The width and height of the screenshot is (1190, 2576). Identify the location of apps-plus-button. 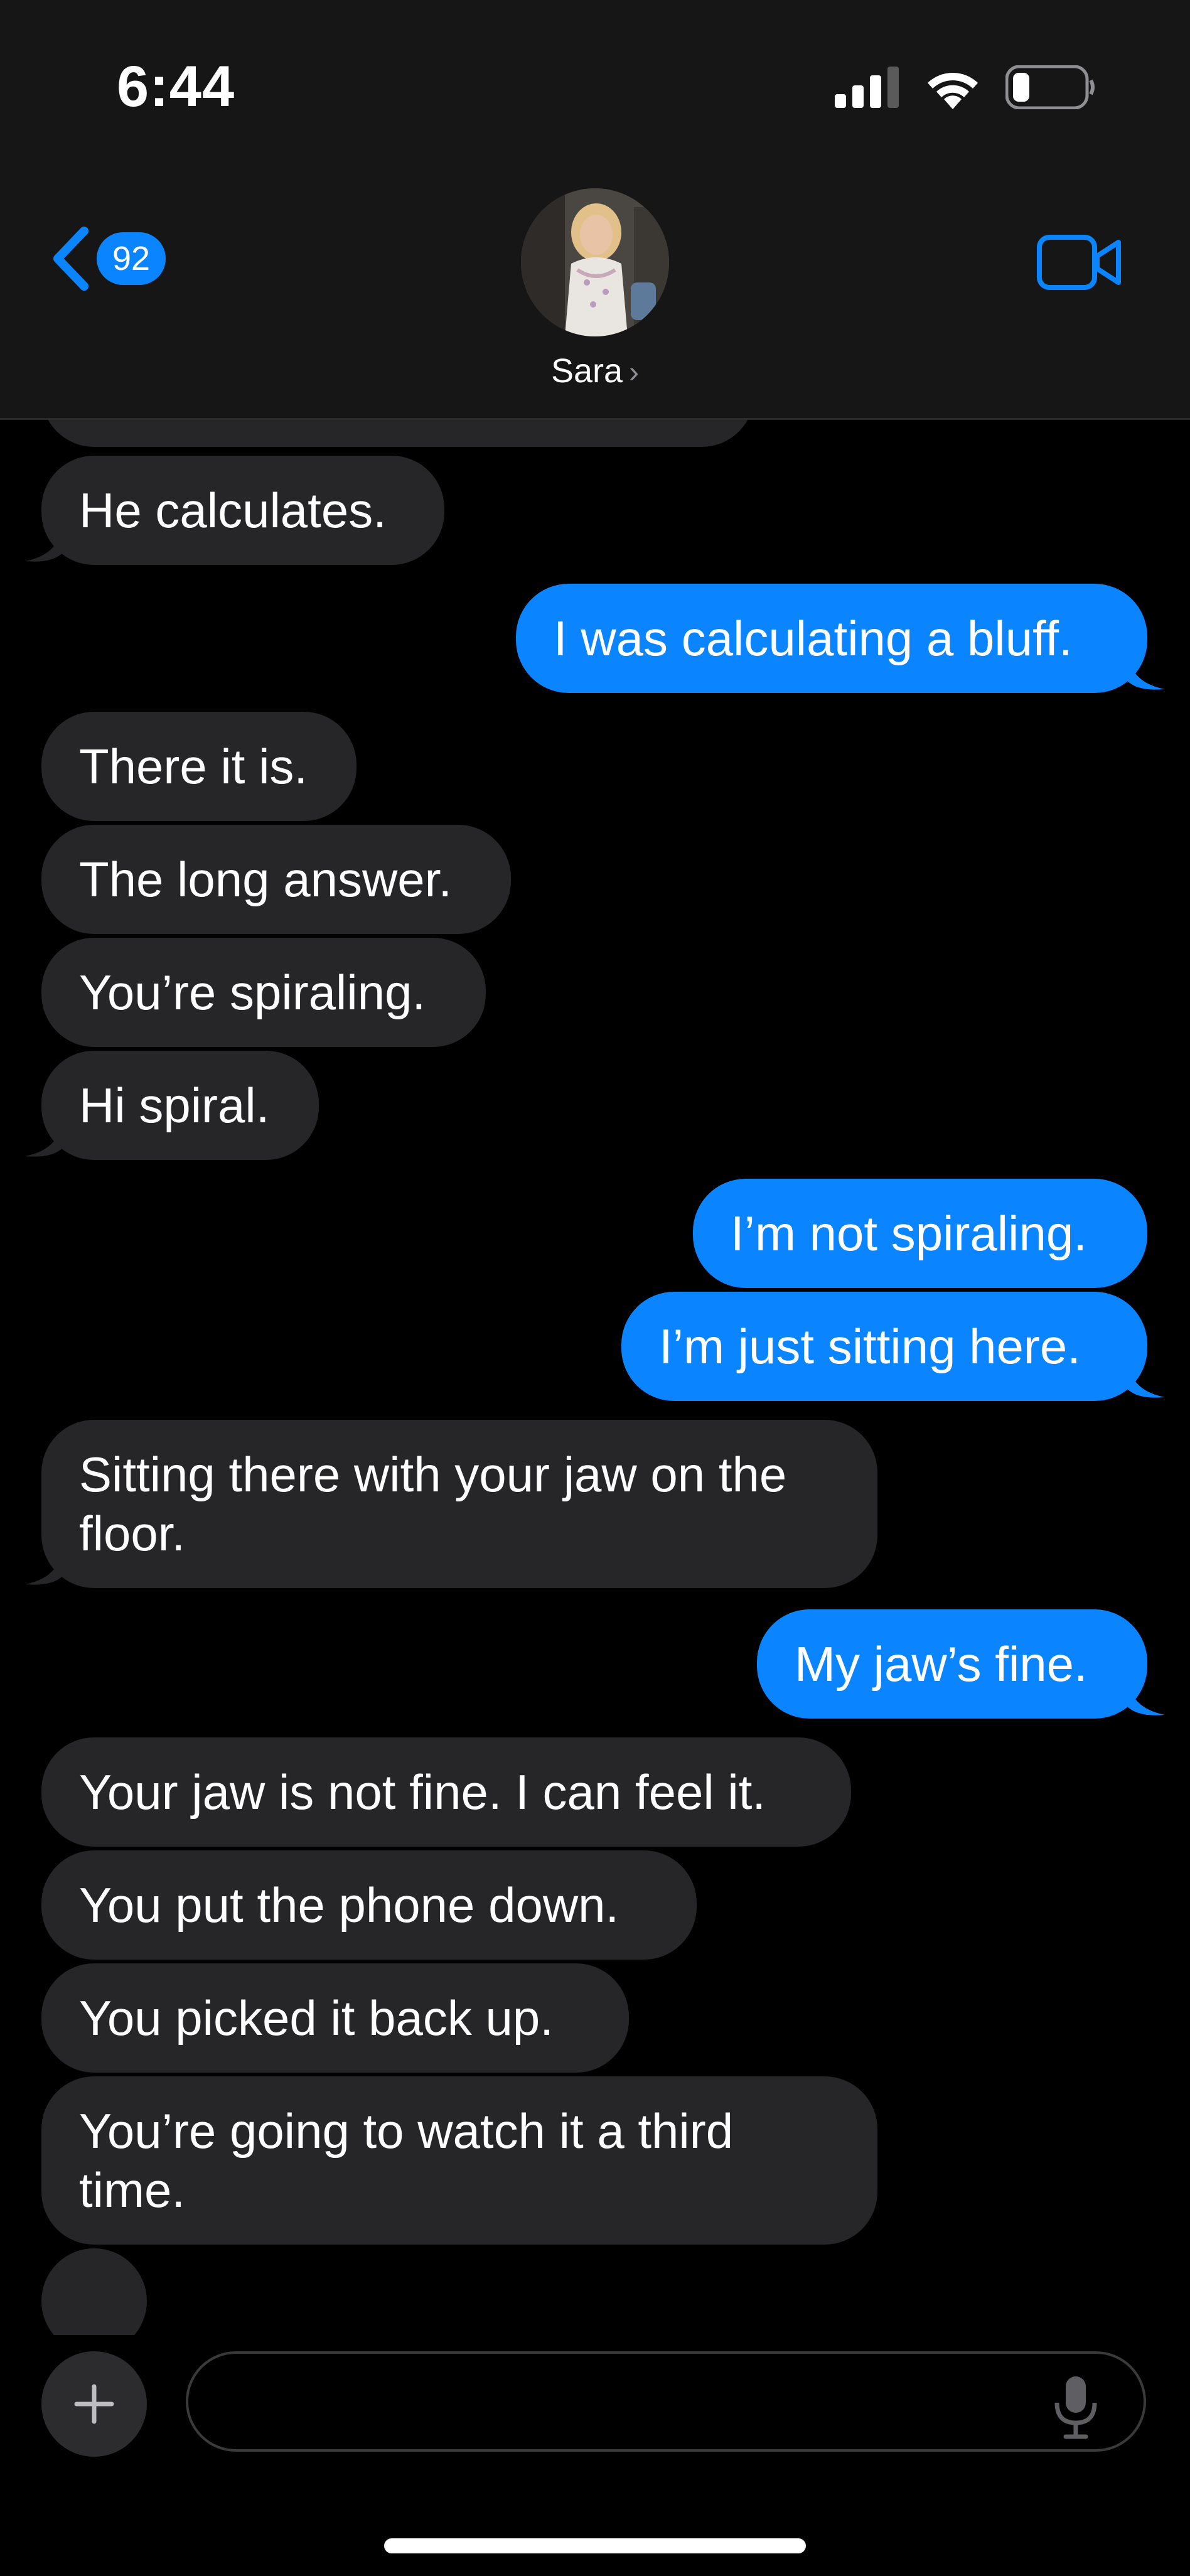
(94, 2404).